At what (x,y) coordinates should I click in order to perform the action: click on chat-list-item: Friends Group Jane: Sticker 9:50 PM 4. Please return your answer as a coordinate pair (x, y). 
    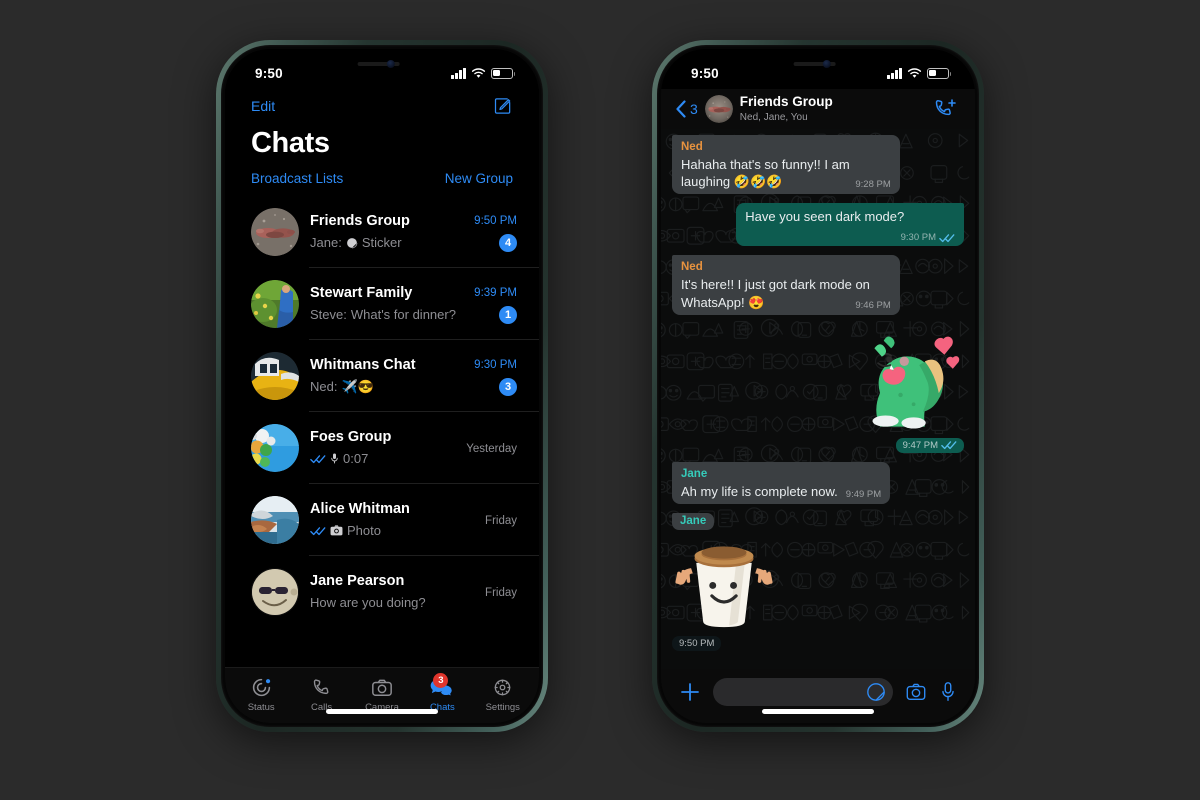
    Looking at the image, I should click on (382, 232).